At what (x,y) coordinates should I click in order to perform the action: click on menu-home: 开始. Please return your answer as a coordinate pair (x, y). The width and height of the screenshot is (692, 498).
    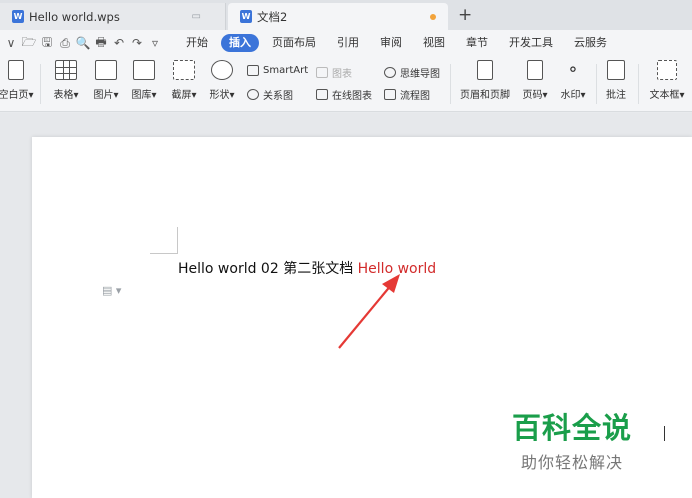
    Looking at the image, I should click on (197, 43).